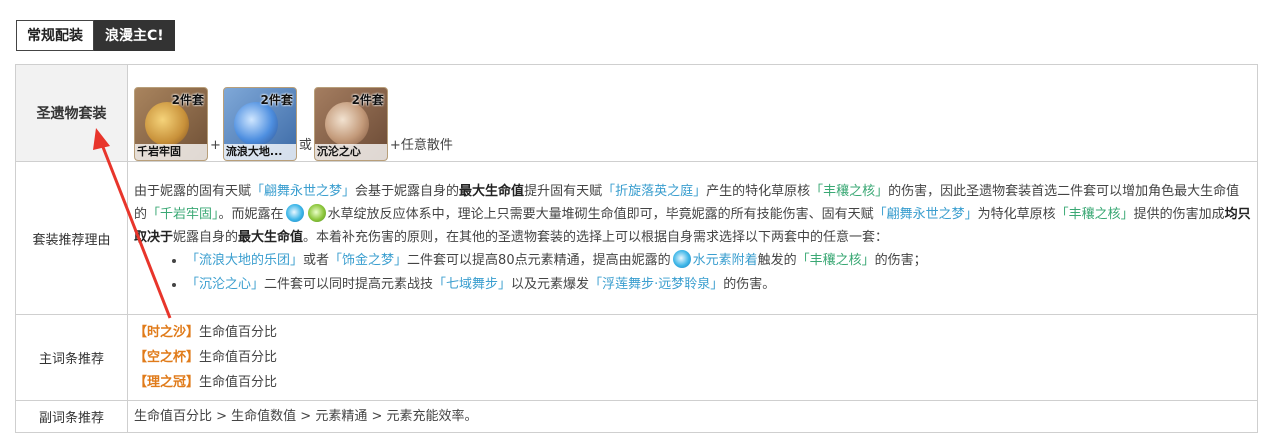 The image size is (1264, 434). Describe the element at coordinates (626, 214) in the screenshot. I see `text: 反应体系中，理论上只需要大量堆砌生命值即可，毕竟妮露的所有技能伤害、固有天赋` at that location.